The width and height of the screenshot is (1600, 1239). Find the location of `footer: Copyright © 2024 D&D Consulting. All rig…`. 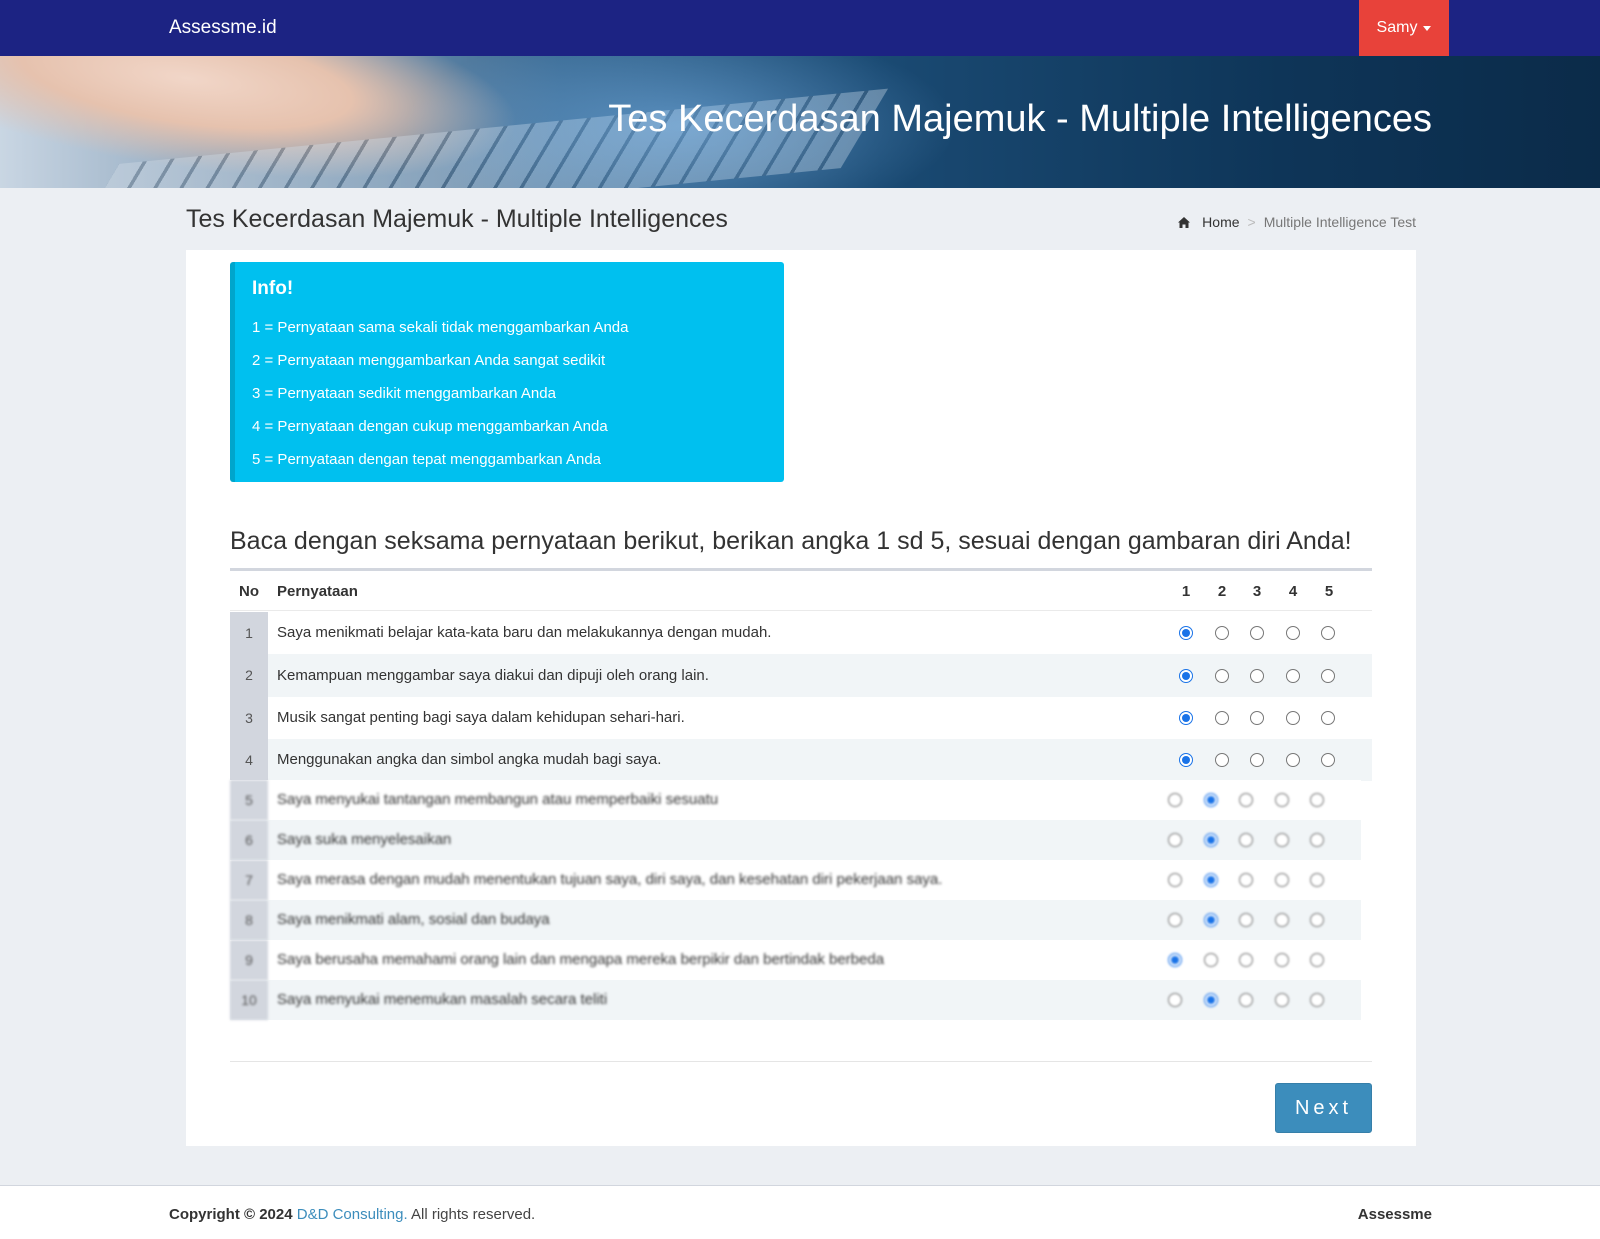

footer: Copyright © 2024 D&D Consulting. All rig… is located at coordinates (800, 1212).